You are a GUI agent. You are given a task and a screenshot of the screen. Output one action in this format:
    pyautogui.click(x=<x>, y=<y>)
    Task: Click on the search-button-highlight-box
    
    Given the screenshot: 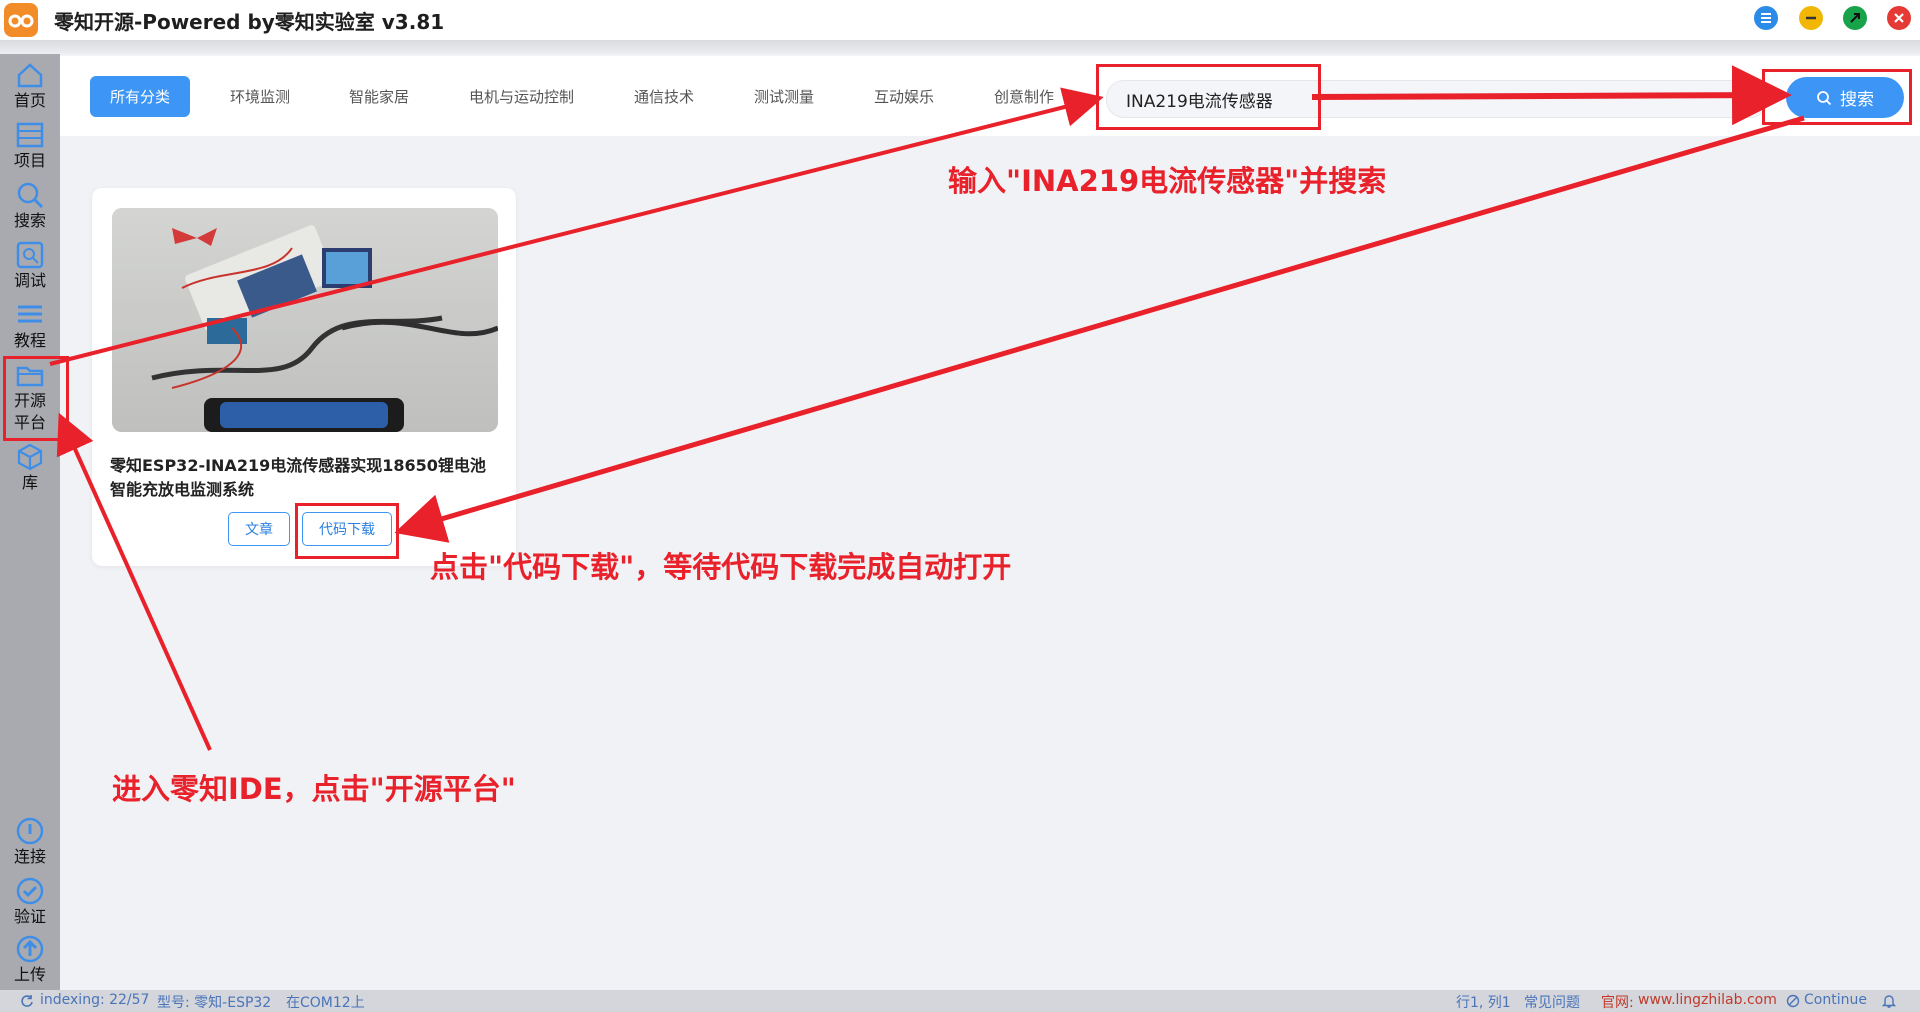 What is the action you would take?
    pyautogui.click(x=1837, y=97)
    